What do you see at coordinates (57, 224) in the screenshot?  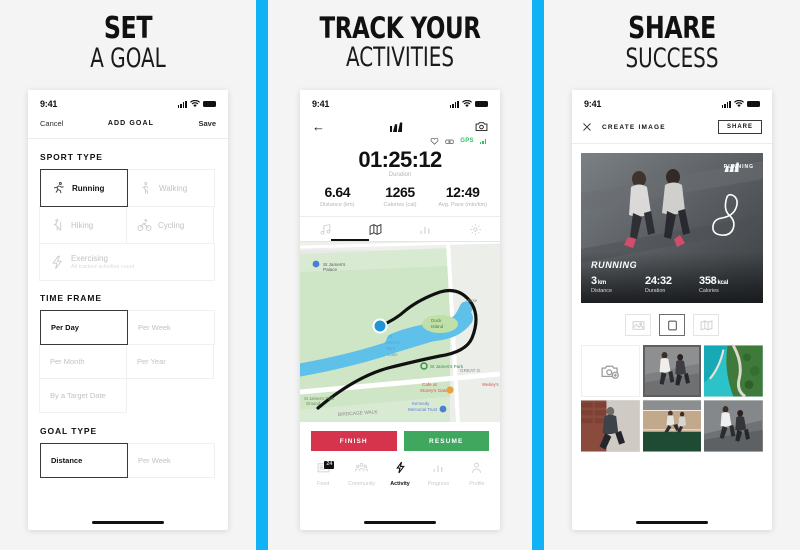 I see `hiking-icon` at bounding box center [57, 224].